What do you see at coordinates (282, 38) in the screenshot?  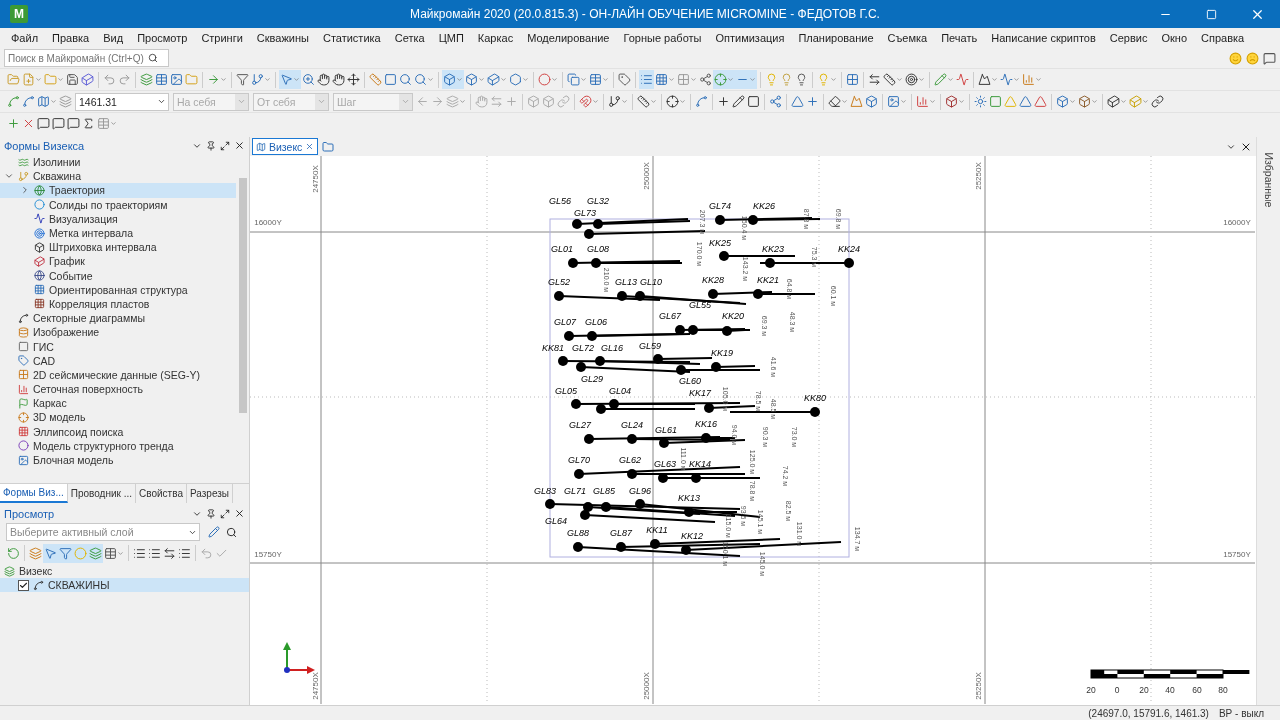 I see `menu-item: Скважины` at bounding box center [282, 38].